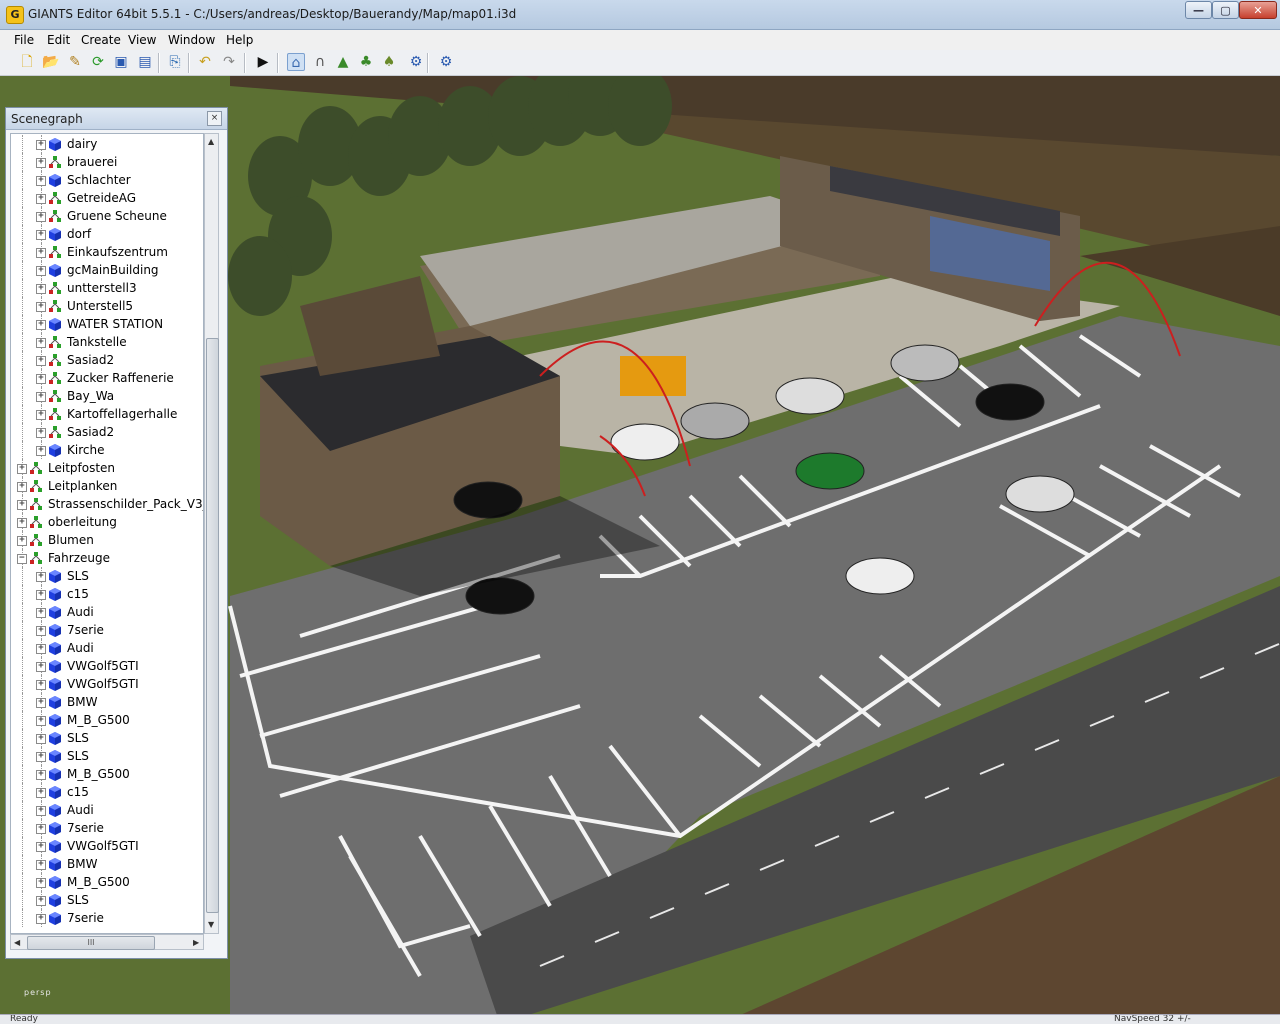 This screenshot has height=1024, width=1280. What do you see at coordinates (107, 450) in the screenshot?
I see `tree-item: + Kirche` at bounding box center [107, 450].